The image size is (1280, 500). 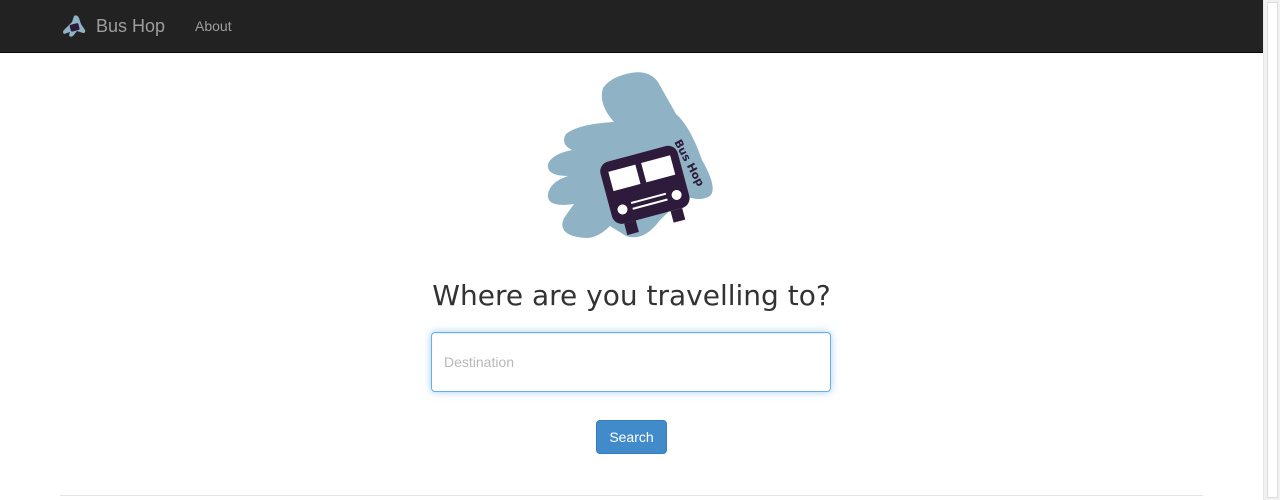 I want to click on brand-link: Bus Hop, so click(x=112, y=26).